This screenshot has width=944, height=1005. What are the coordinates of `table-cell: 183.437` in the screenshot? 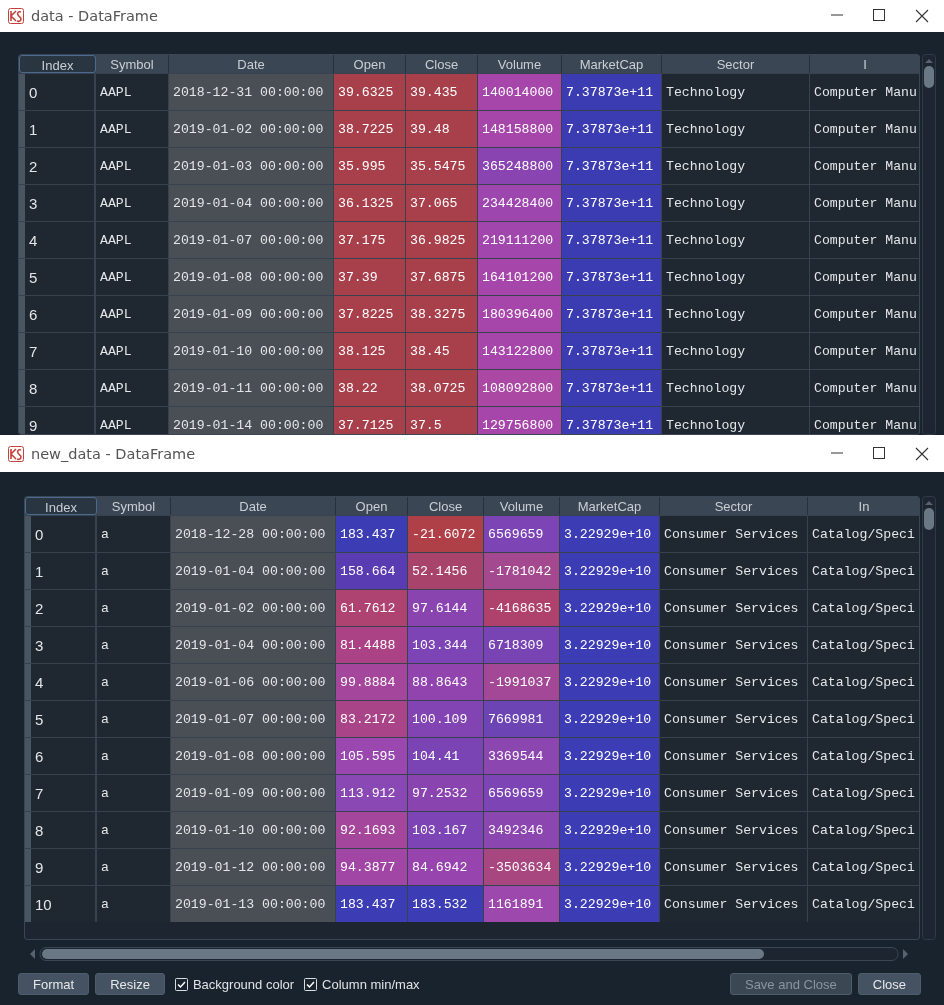 It's located at (372, 904).